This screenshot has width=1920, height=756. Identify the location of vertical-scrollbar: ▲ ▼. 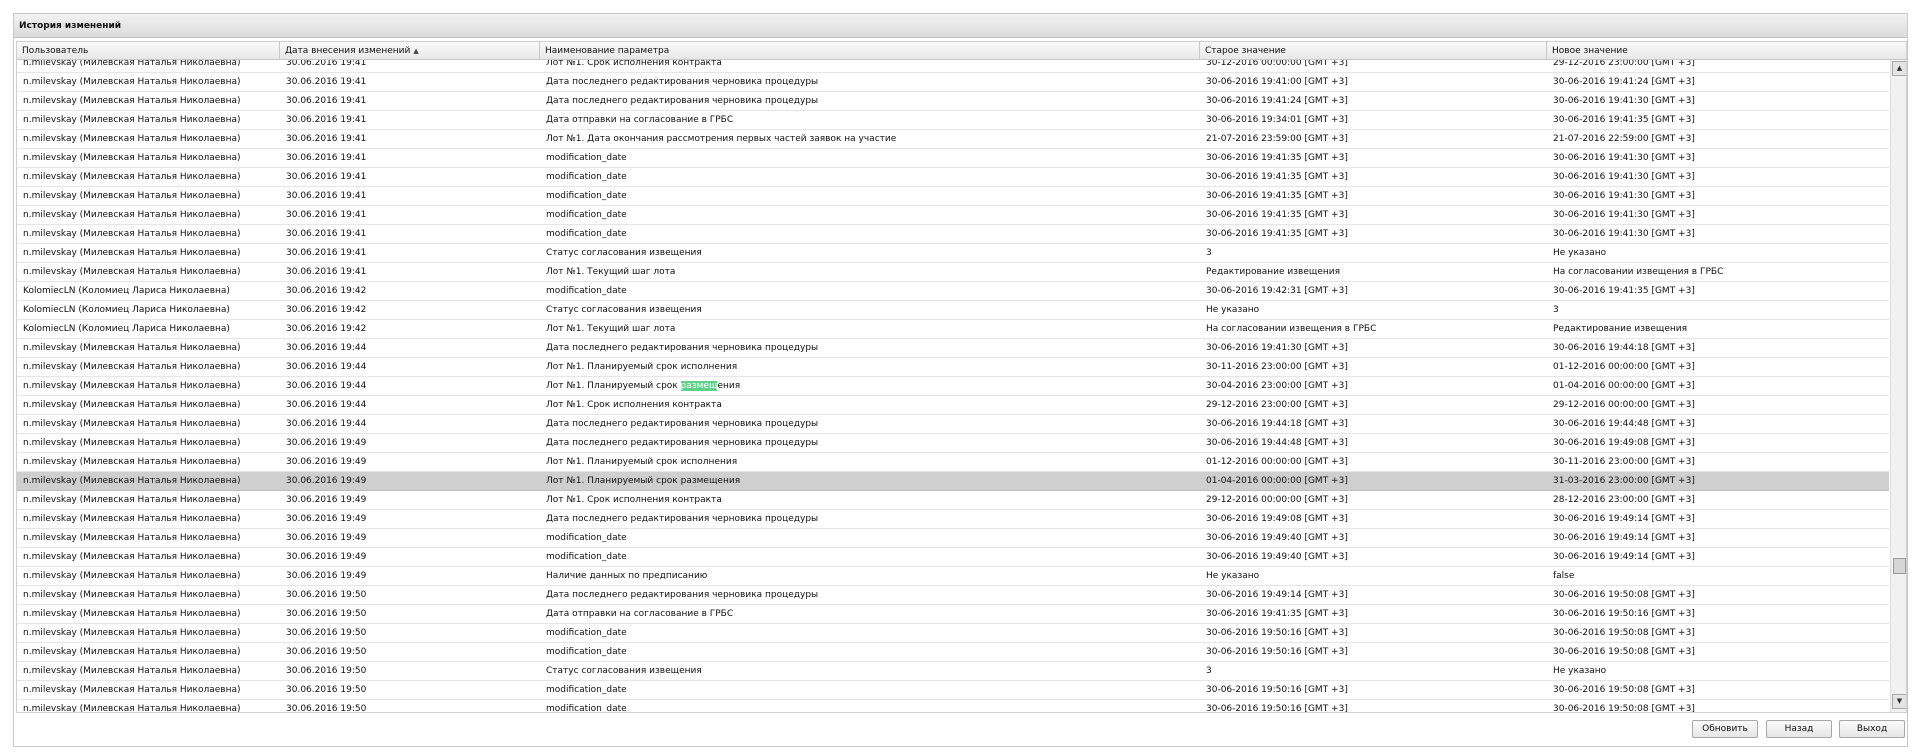
(1898, 386).